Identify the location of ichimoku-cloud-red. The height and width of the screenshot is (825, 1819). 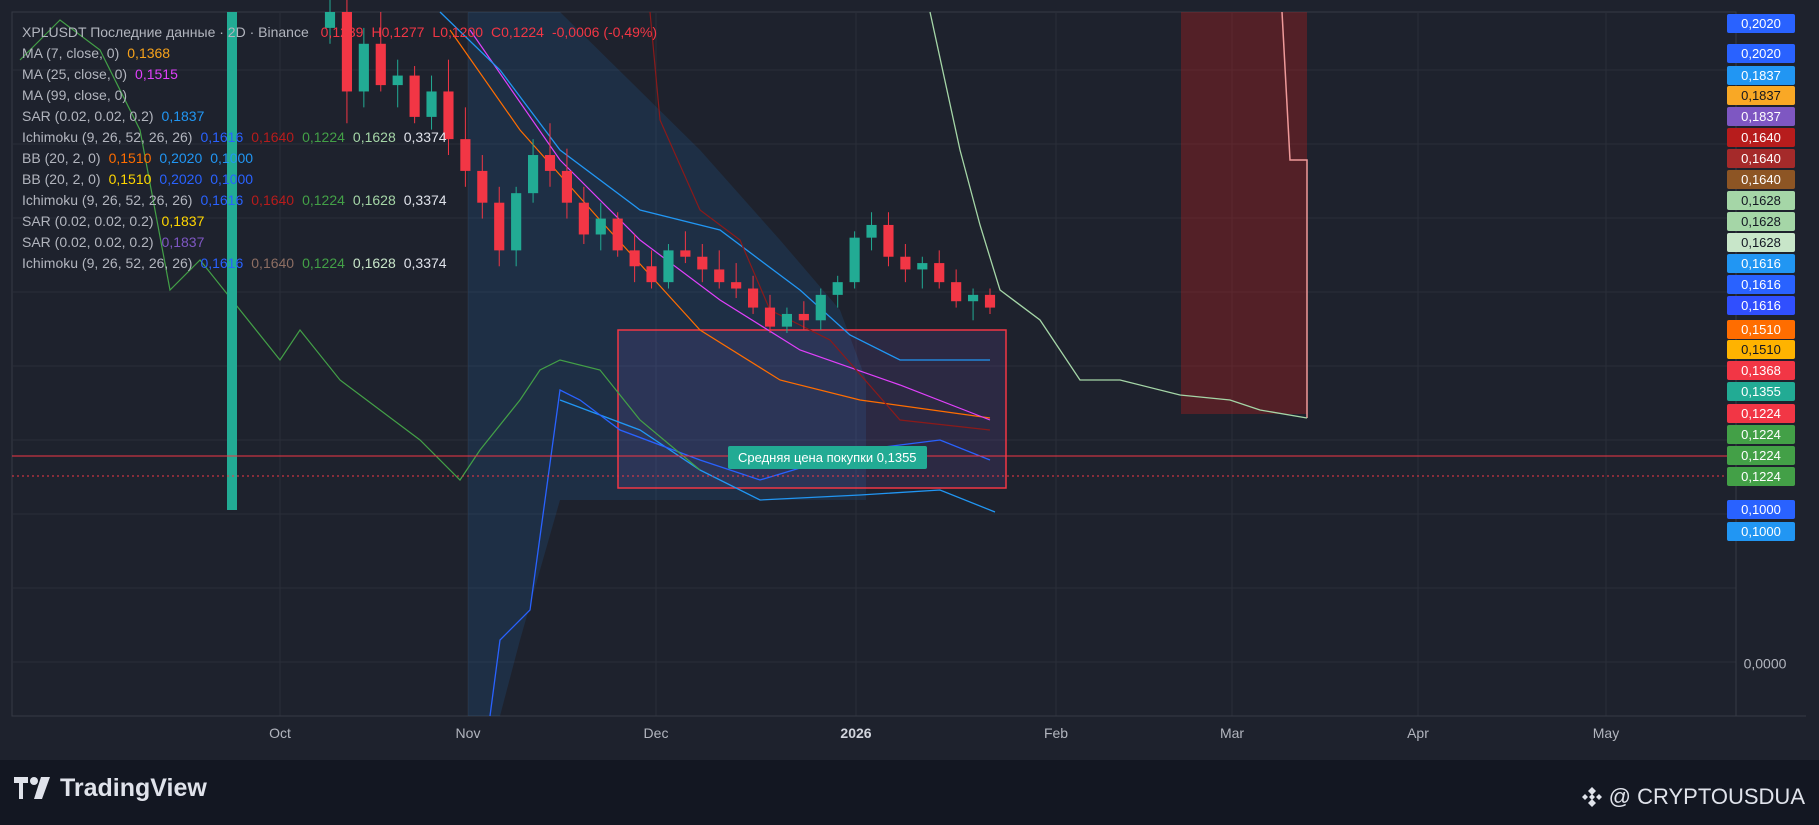
(1244, 213).